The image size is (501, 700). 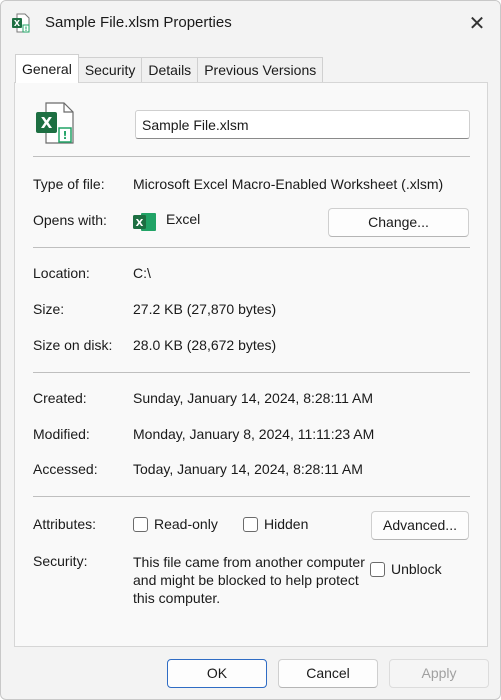 I want to click on unblock-checkbox: Unblock, so click(x=406, y=569).